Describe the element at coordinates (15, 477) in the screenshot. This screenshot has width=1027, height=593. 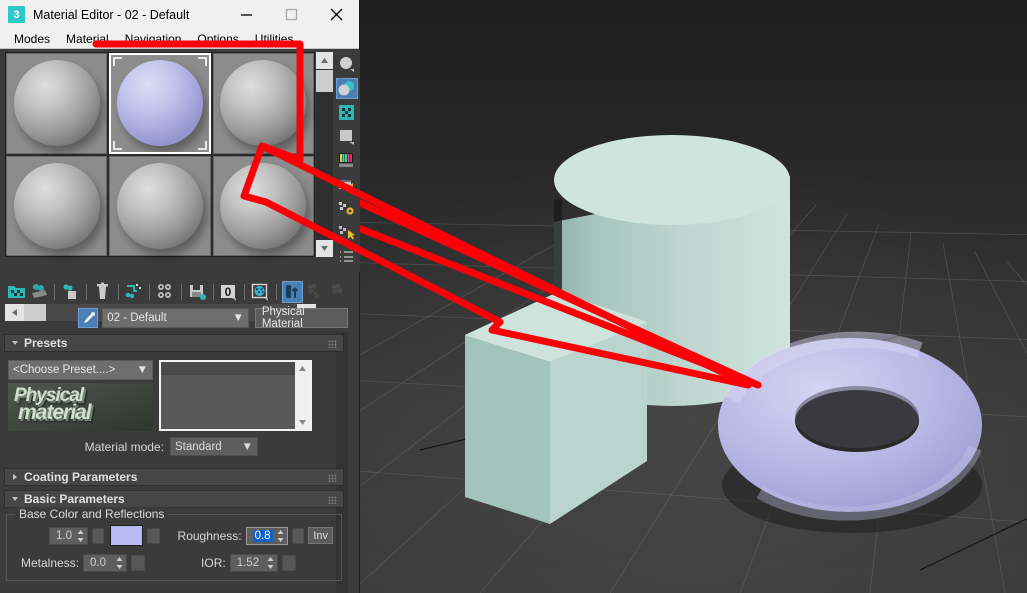
I see `chevron-right-icon` at that location.